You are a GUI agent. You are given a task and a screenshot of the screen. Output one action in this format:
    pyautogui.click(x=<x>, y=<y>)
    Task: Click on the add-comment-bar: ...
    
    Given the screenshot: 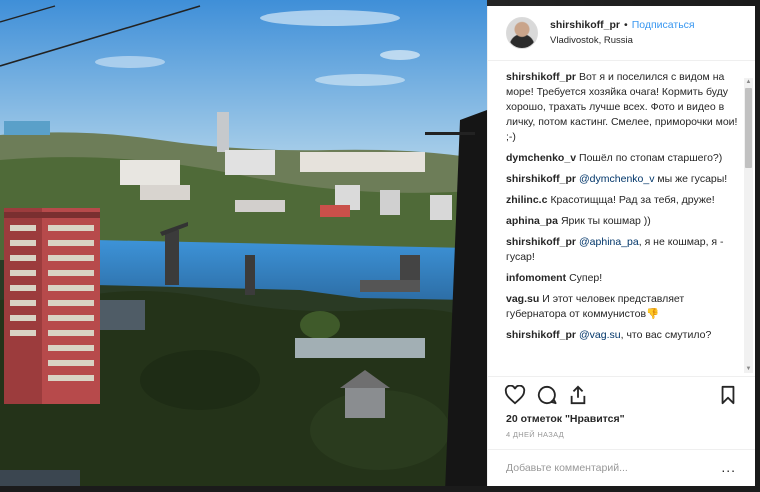 What is the action you would take?
    pyautogui.click(x=622, y=467)
    